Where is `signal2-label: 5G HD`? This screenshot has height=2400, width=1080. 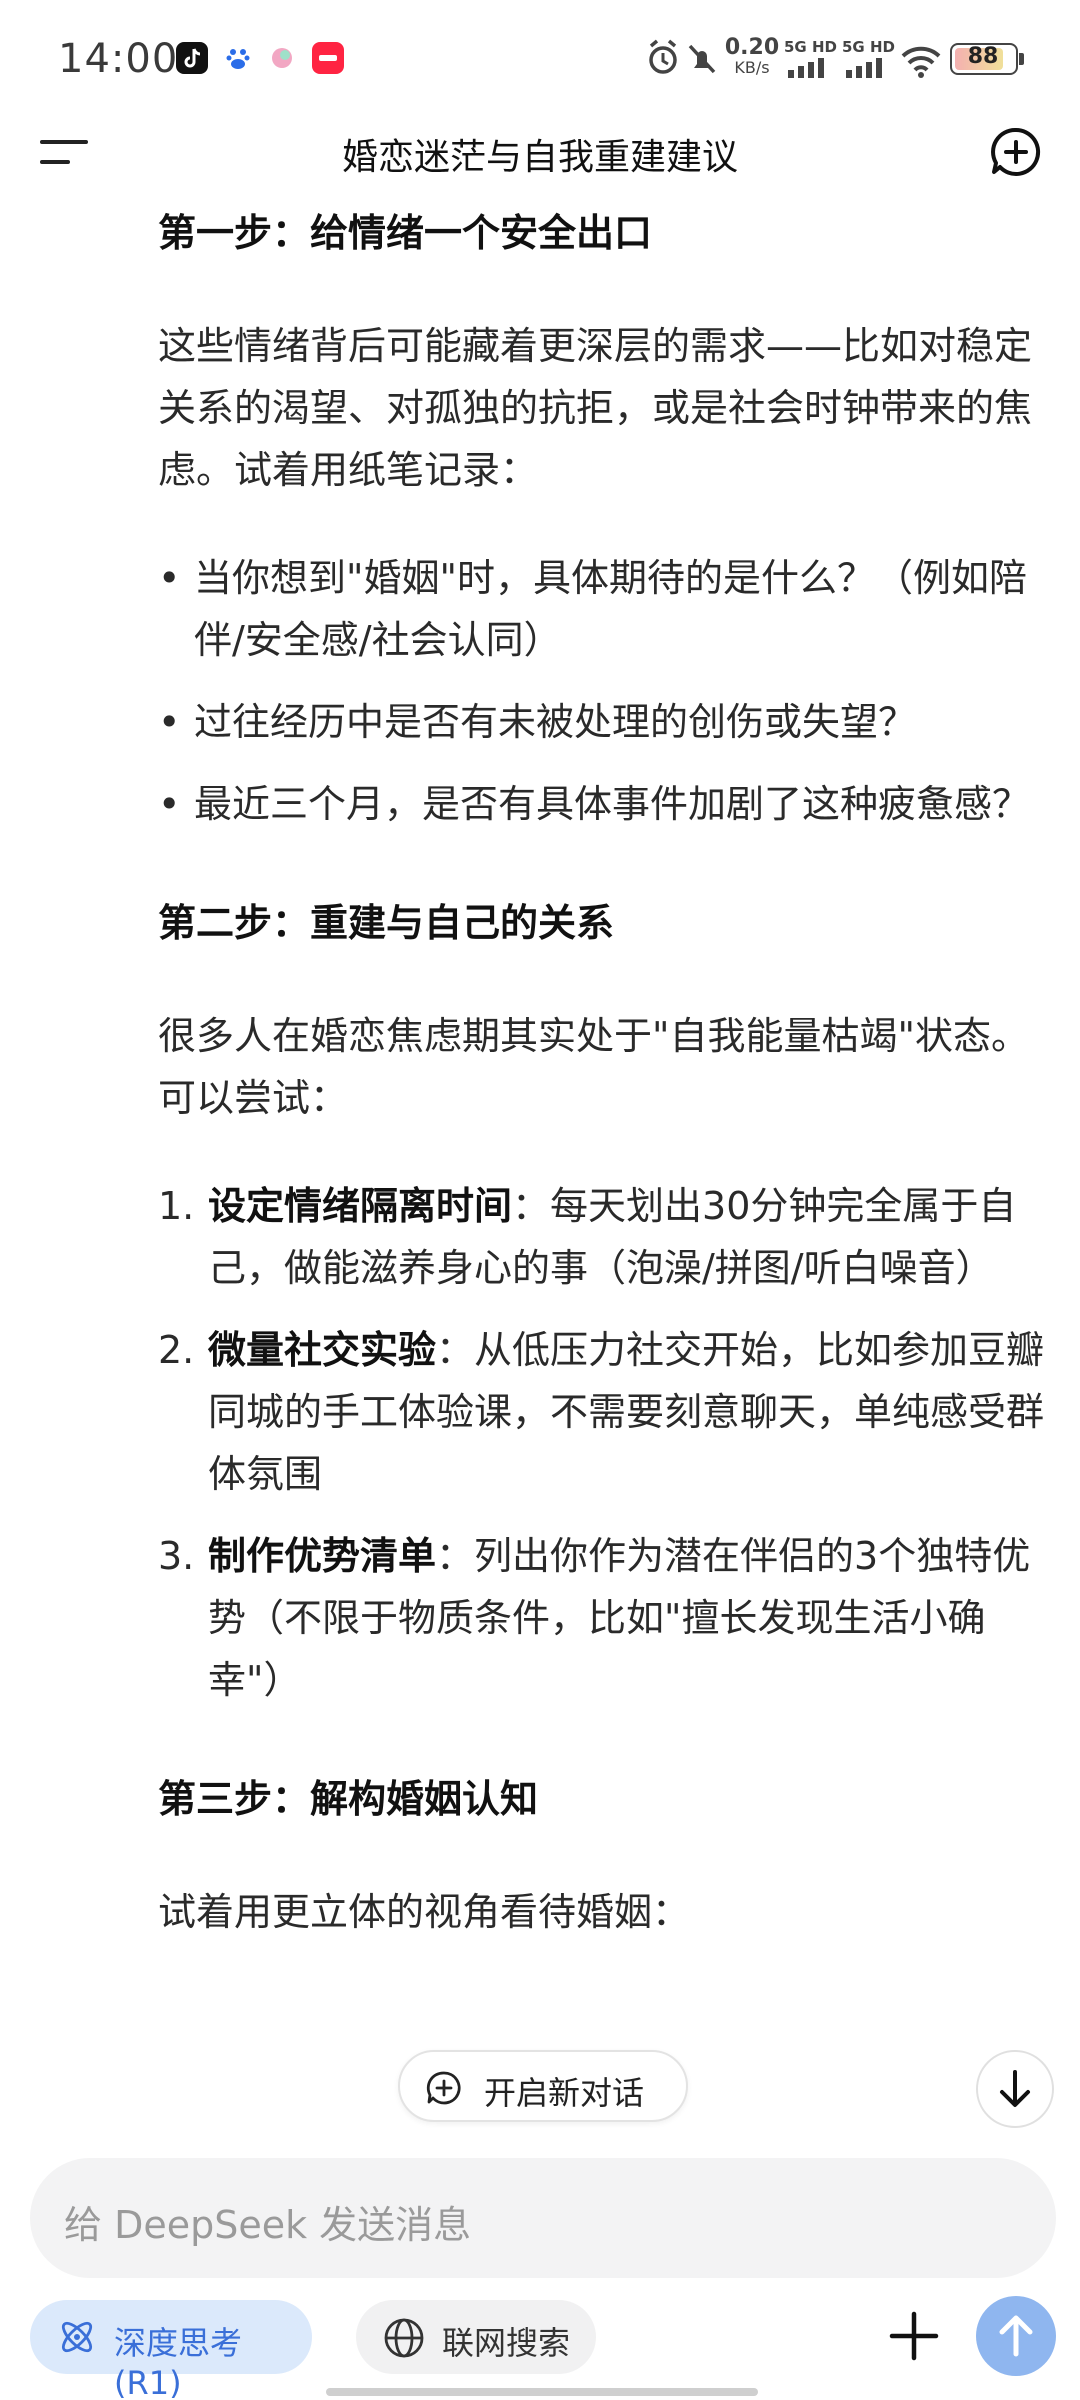
signal2-label: 5G HD is located at coordinates (868, 47).